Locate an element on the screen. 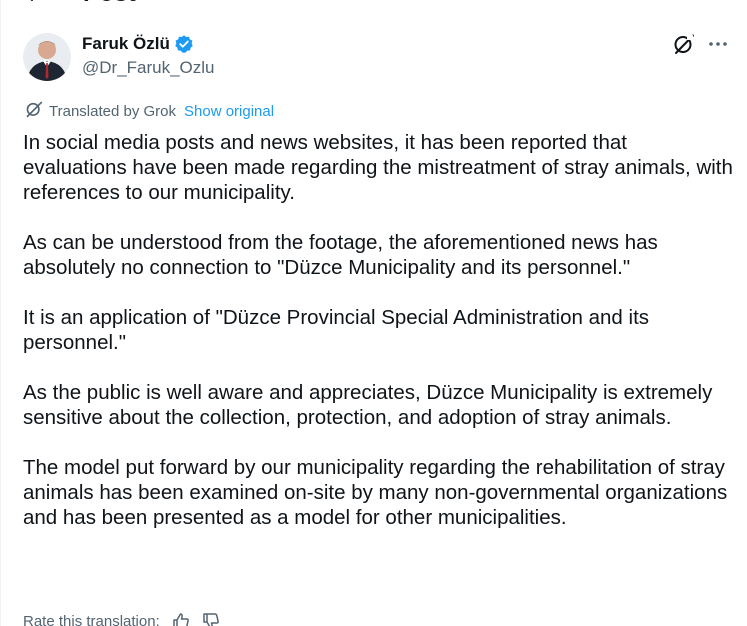 The image size is (747, 626). more-icon is located at coordinates (718, 44).